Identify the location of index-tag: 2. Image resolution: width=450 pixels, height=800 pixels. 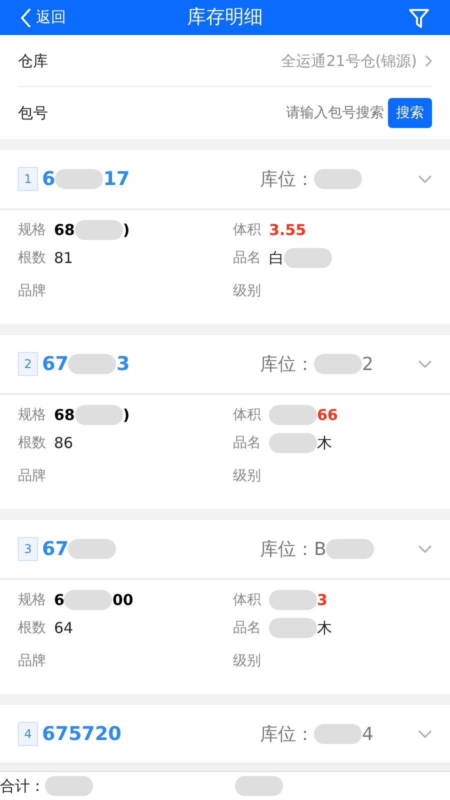
(28, 364).